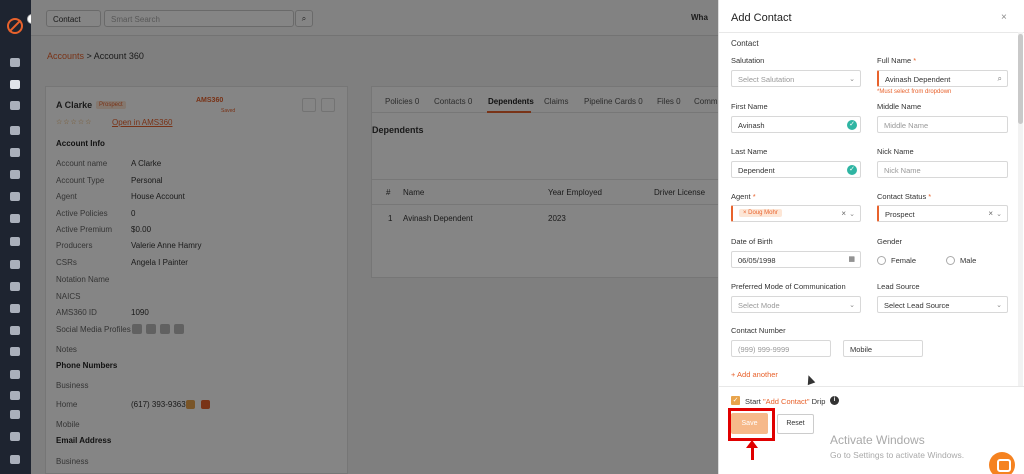  What do you see at coordinates (15, 241) in the screenshot?
I see `list-icon` at bounding box center [15, 241].